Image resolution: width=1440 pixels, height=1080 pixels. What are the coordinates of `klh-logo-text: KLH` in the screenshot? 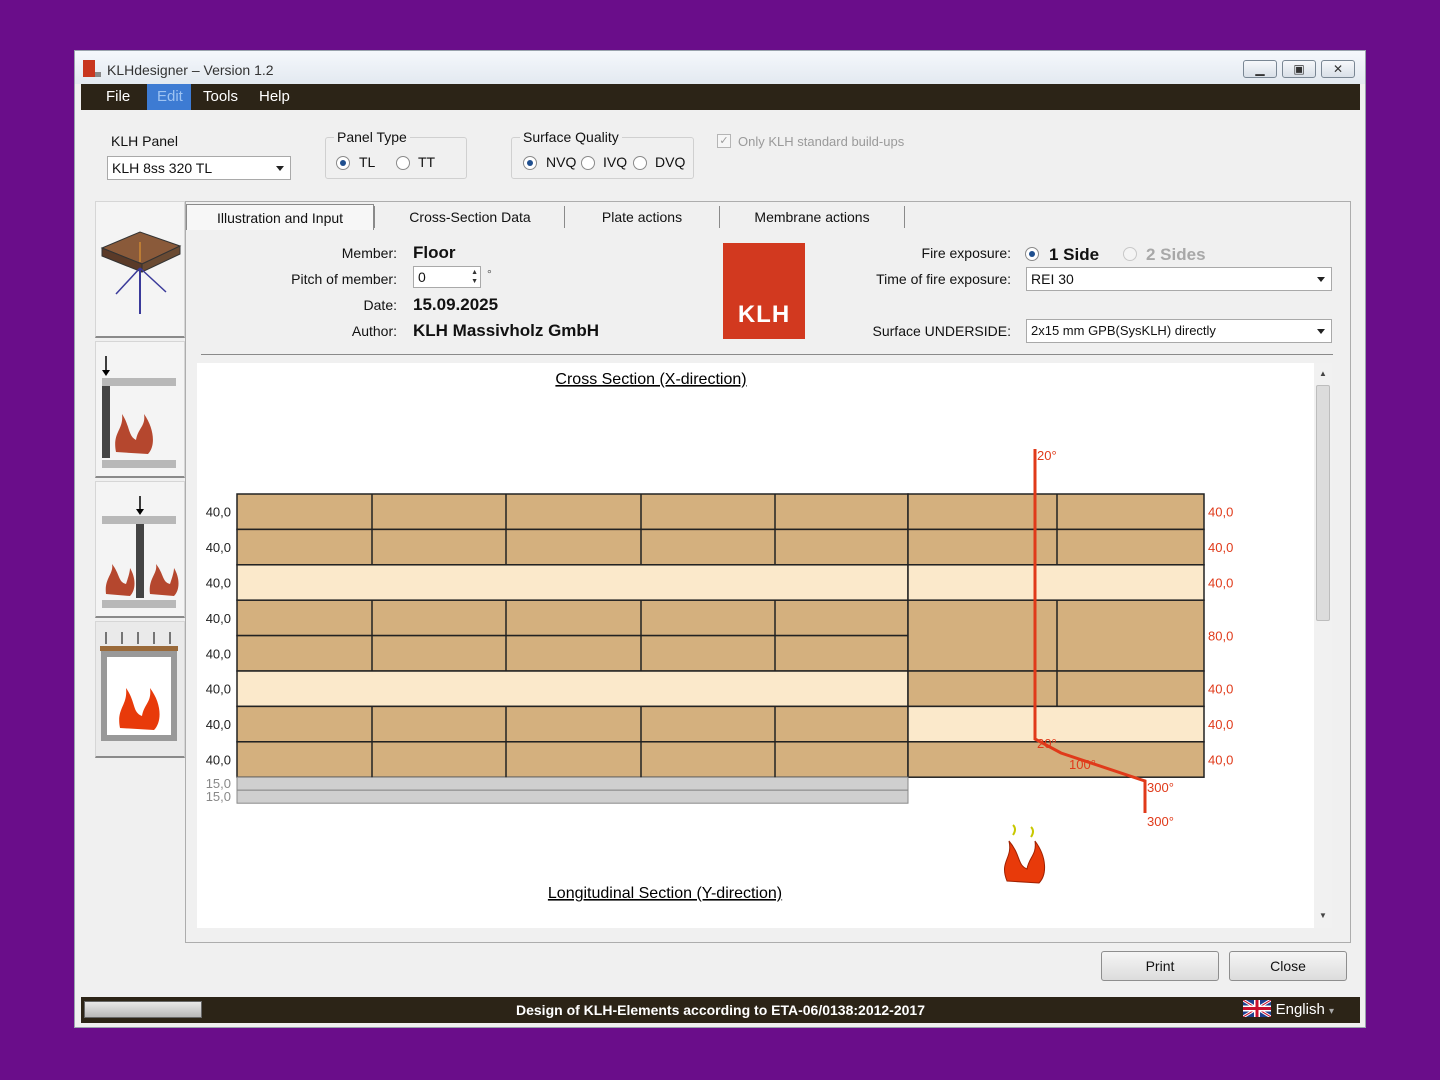 It's located at (764, 314).